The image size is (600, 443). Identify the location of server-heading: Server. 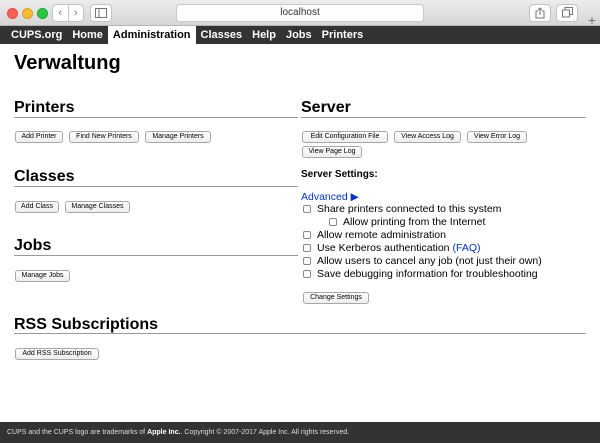
(326, 107).